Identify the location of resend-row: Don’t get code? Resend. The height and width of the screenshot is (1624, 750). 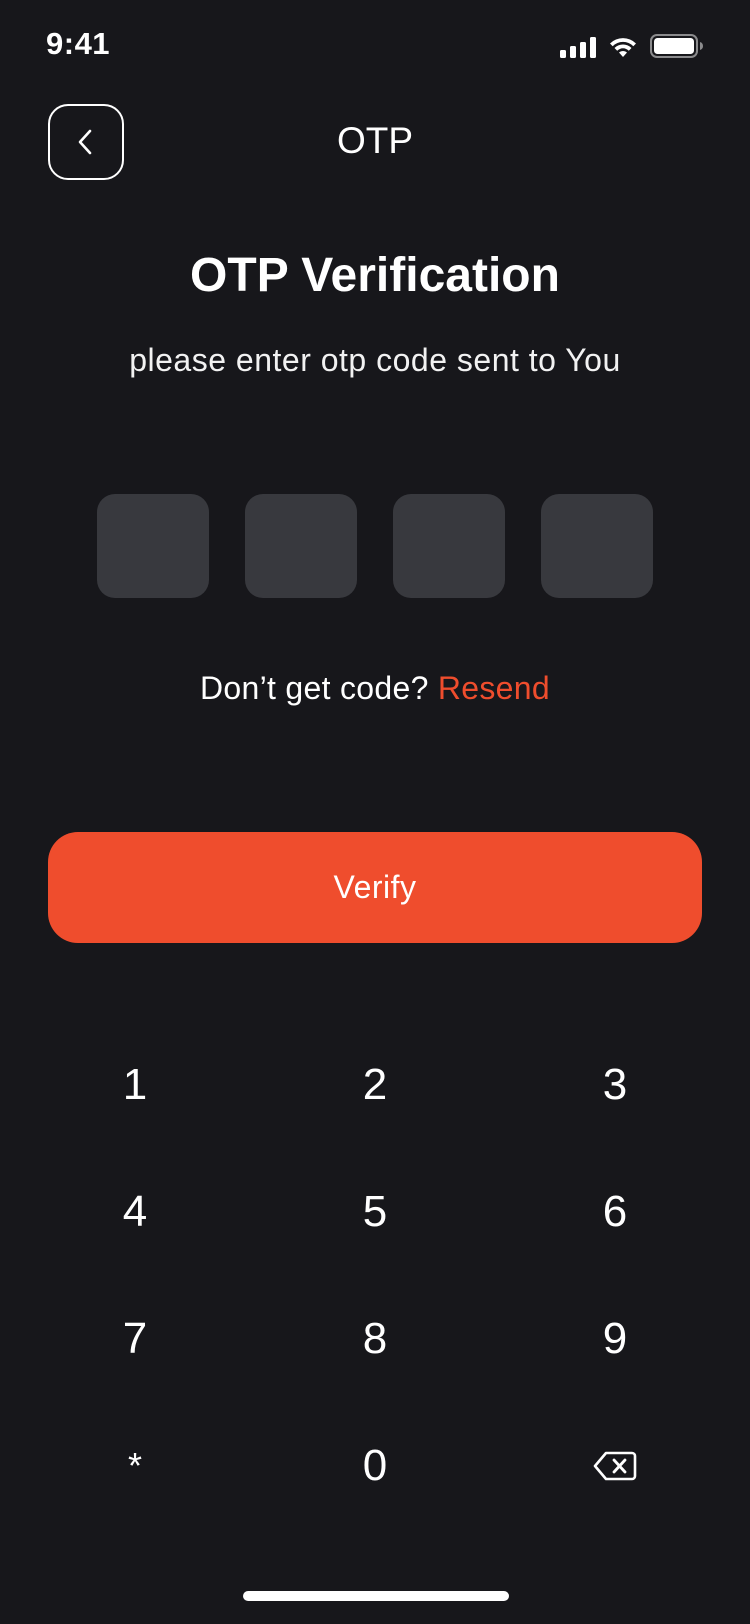
(375, 688).